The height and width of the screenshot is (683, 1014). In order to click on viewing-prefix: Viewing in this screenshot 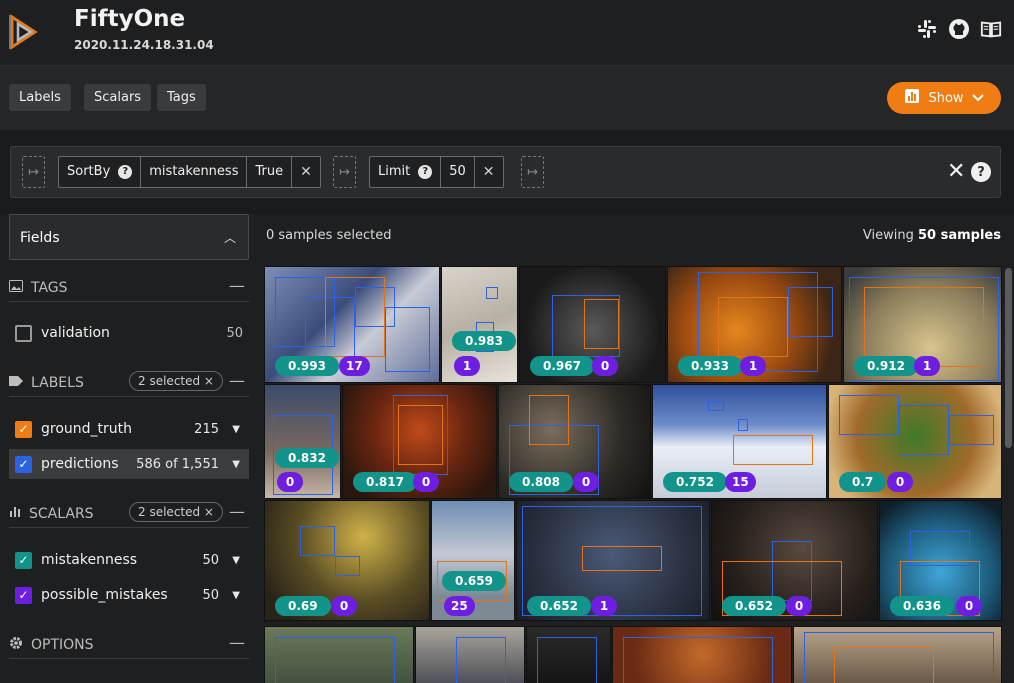, I will do `click(888, 235)`.